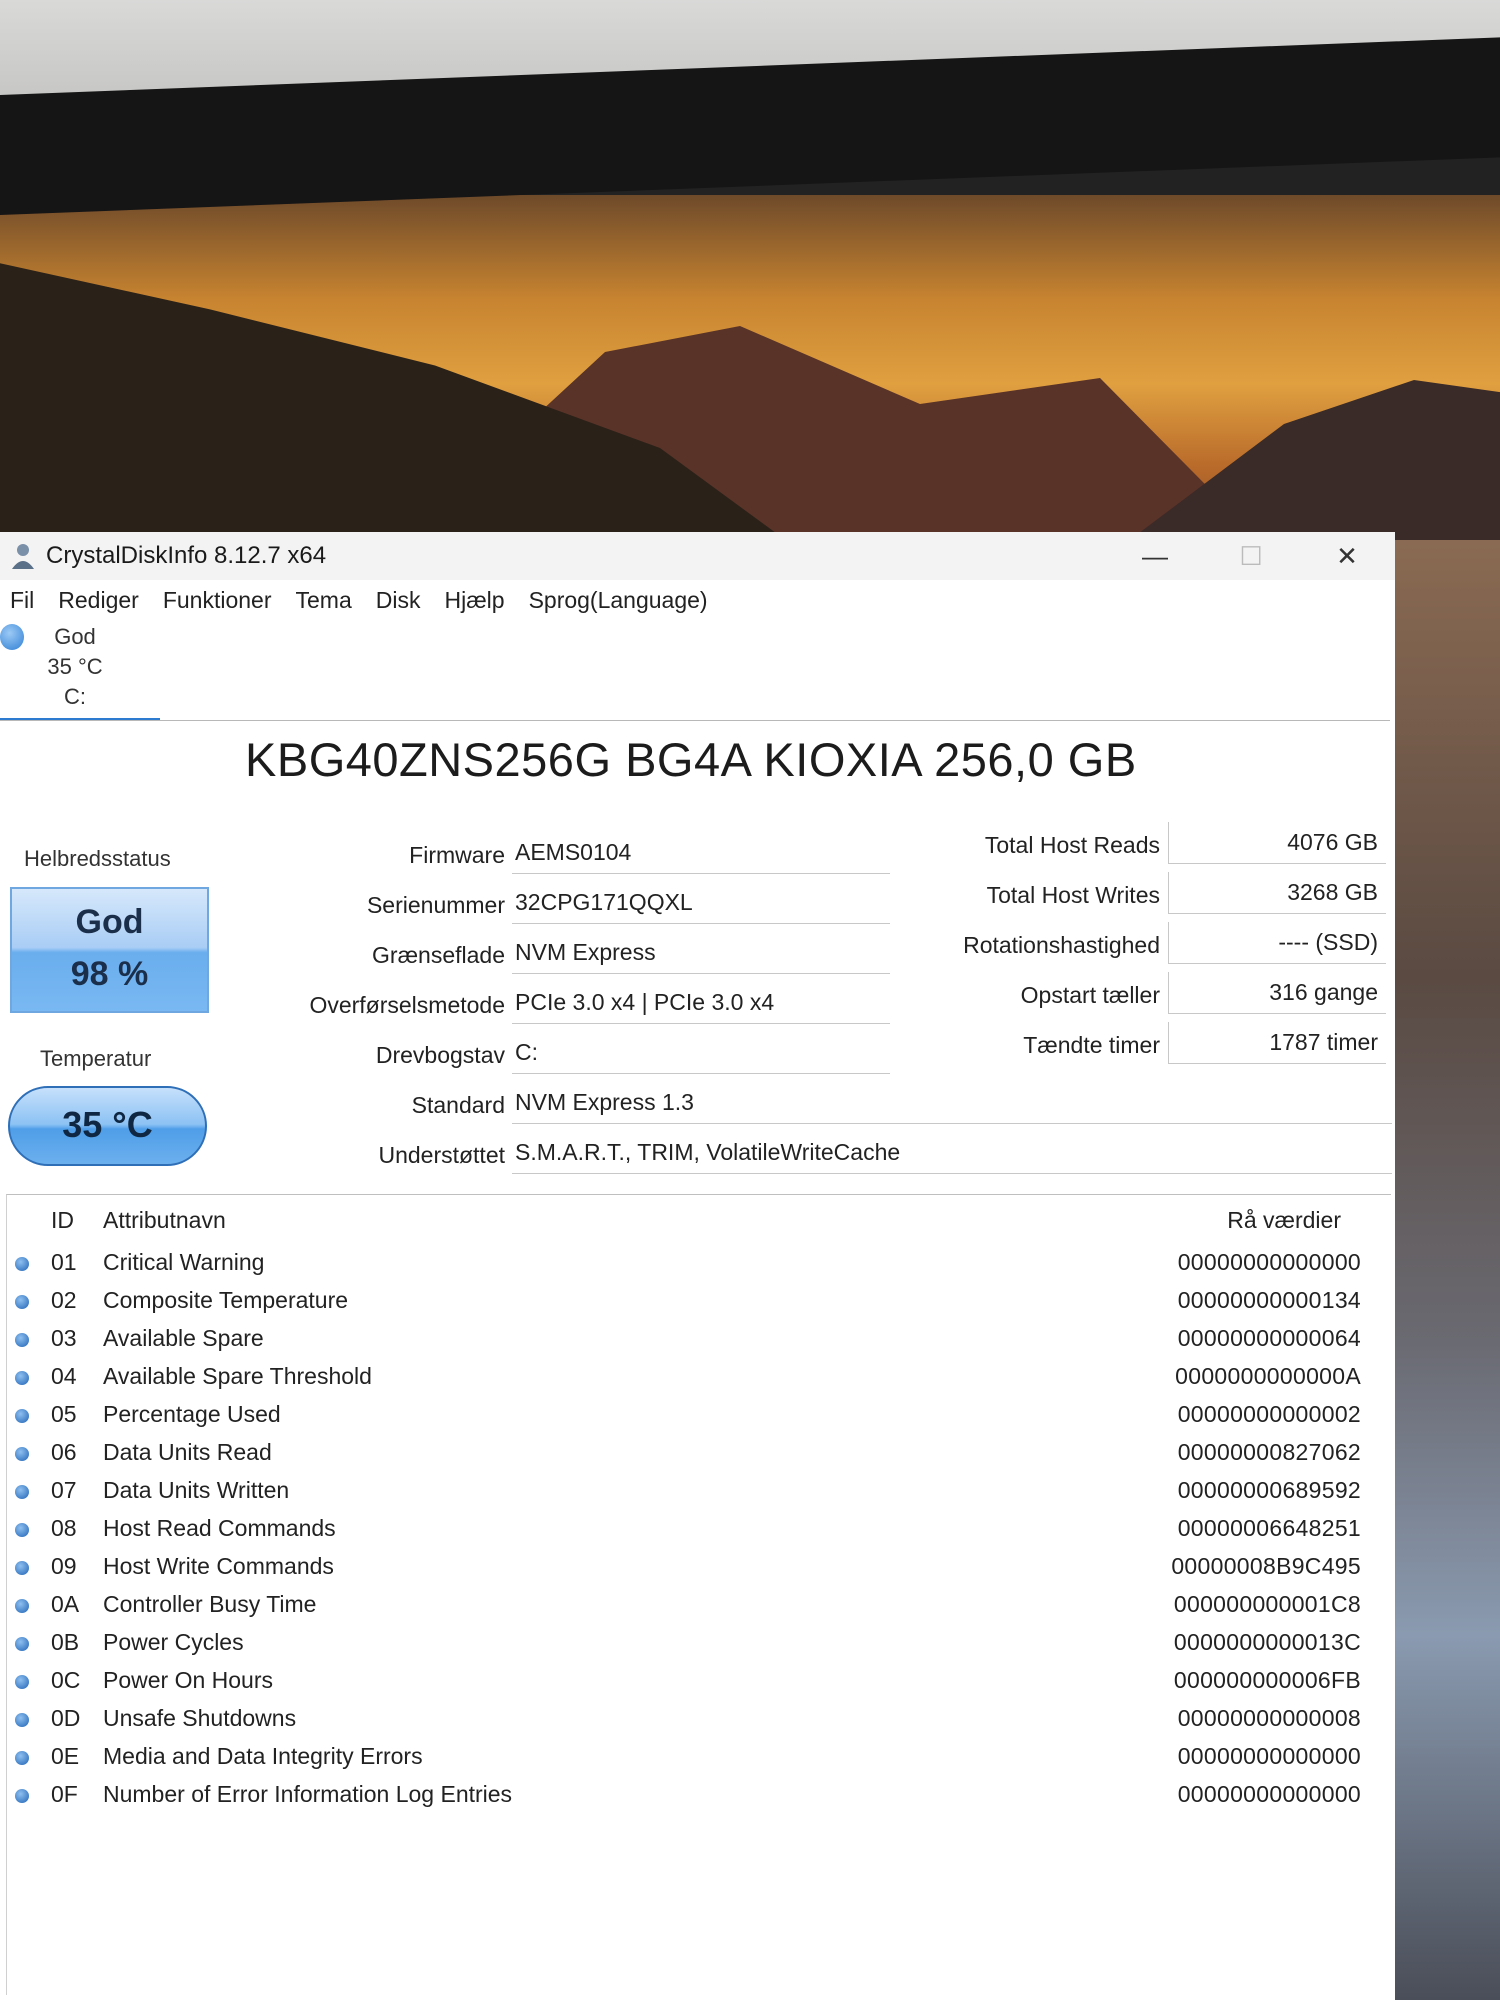 The height and width of the screenshot is (2000, 1500). I want to click on health-label: Helbredsstatus, so click(97, 858).